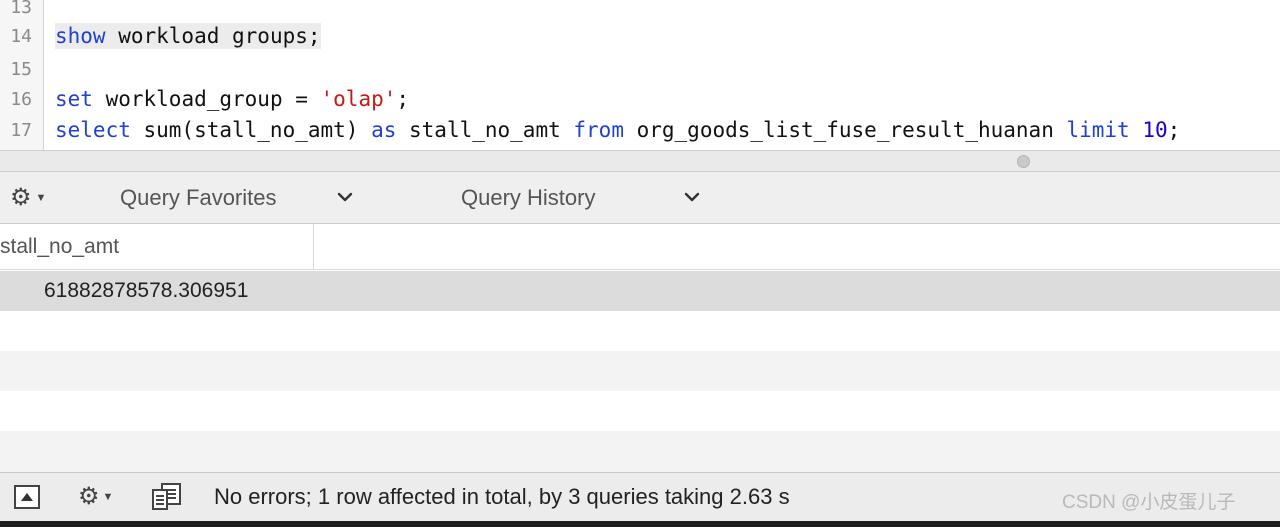 This screenshot has width=1280, height=527. Describe the element at coordinates (598, 130) in the screenshot. I see `keyword: from` at that location.